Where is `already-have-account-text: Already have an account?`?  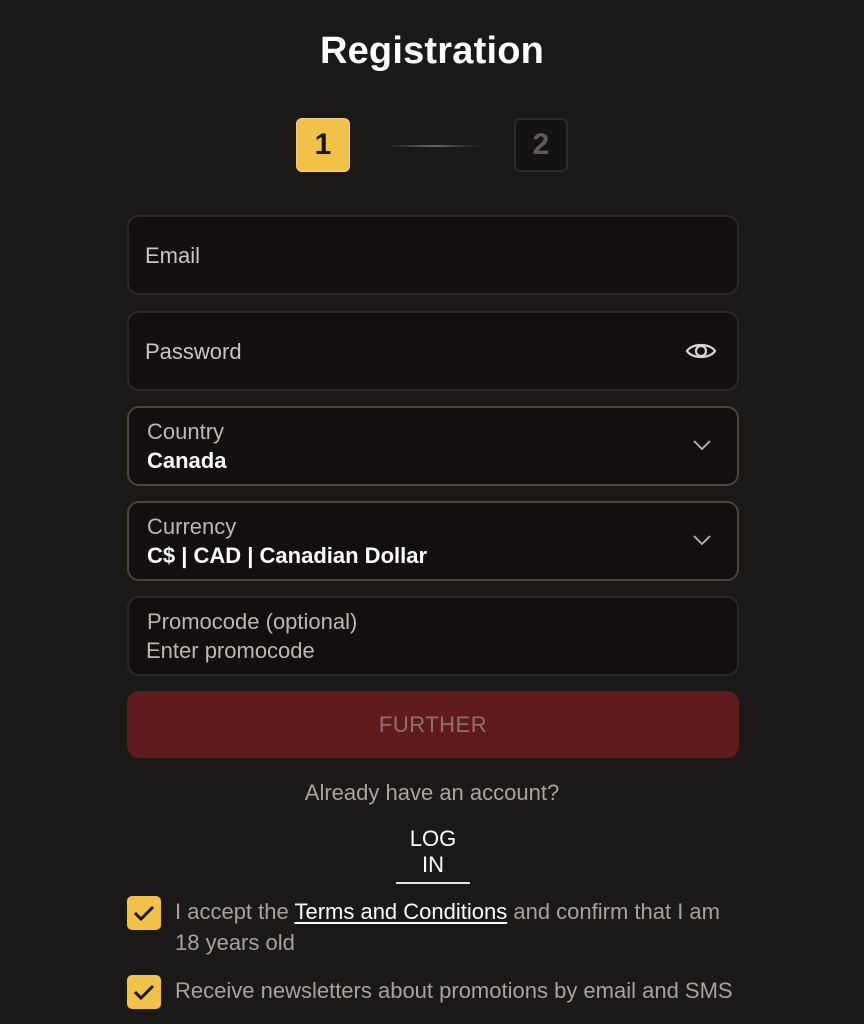
already-have-account-text: Already have an account? is located at coordinates (432, 792).